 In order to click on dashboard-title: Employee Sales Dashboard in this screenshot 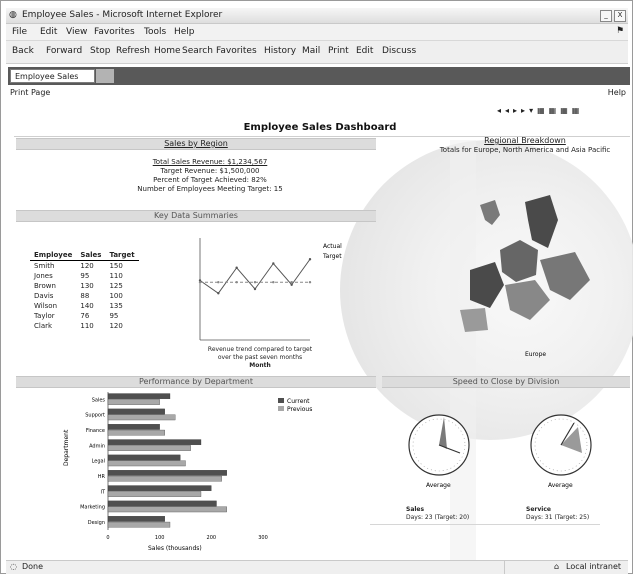, I will do `click(320, 127)`.